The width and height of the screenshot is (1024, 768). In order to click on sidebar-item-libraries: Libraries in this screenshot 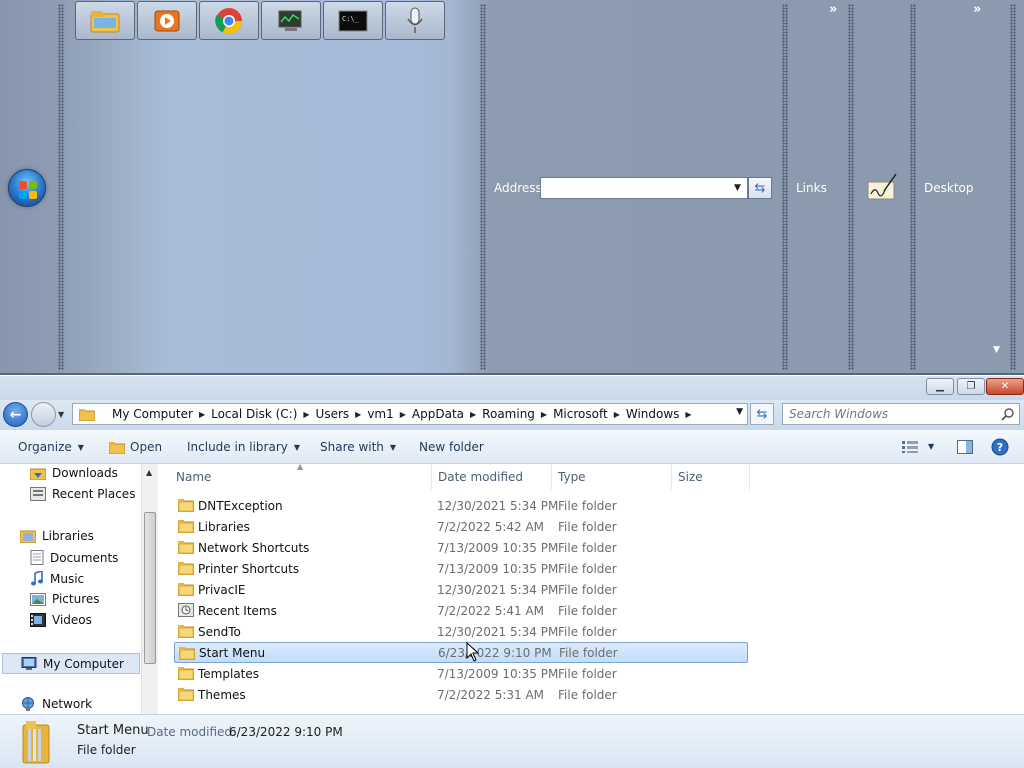, I will do `click(57, 536)`.